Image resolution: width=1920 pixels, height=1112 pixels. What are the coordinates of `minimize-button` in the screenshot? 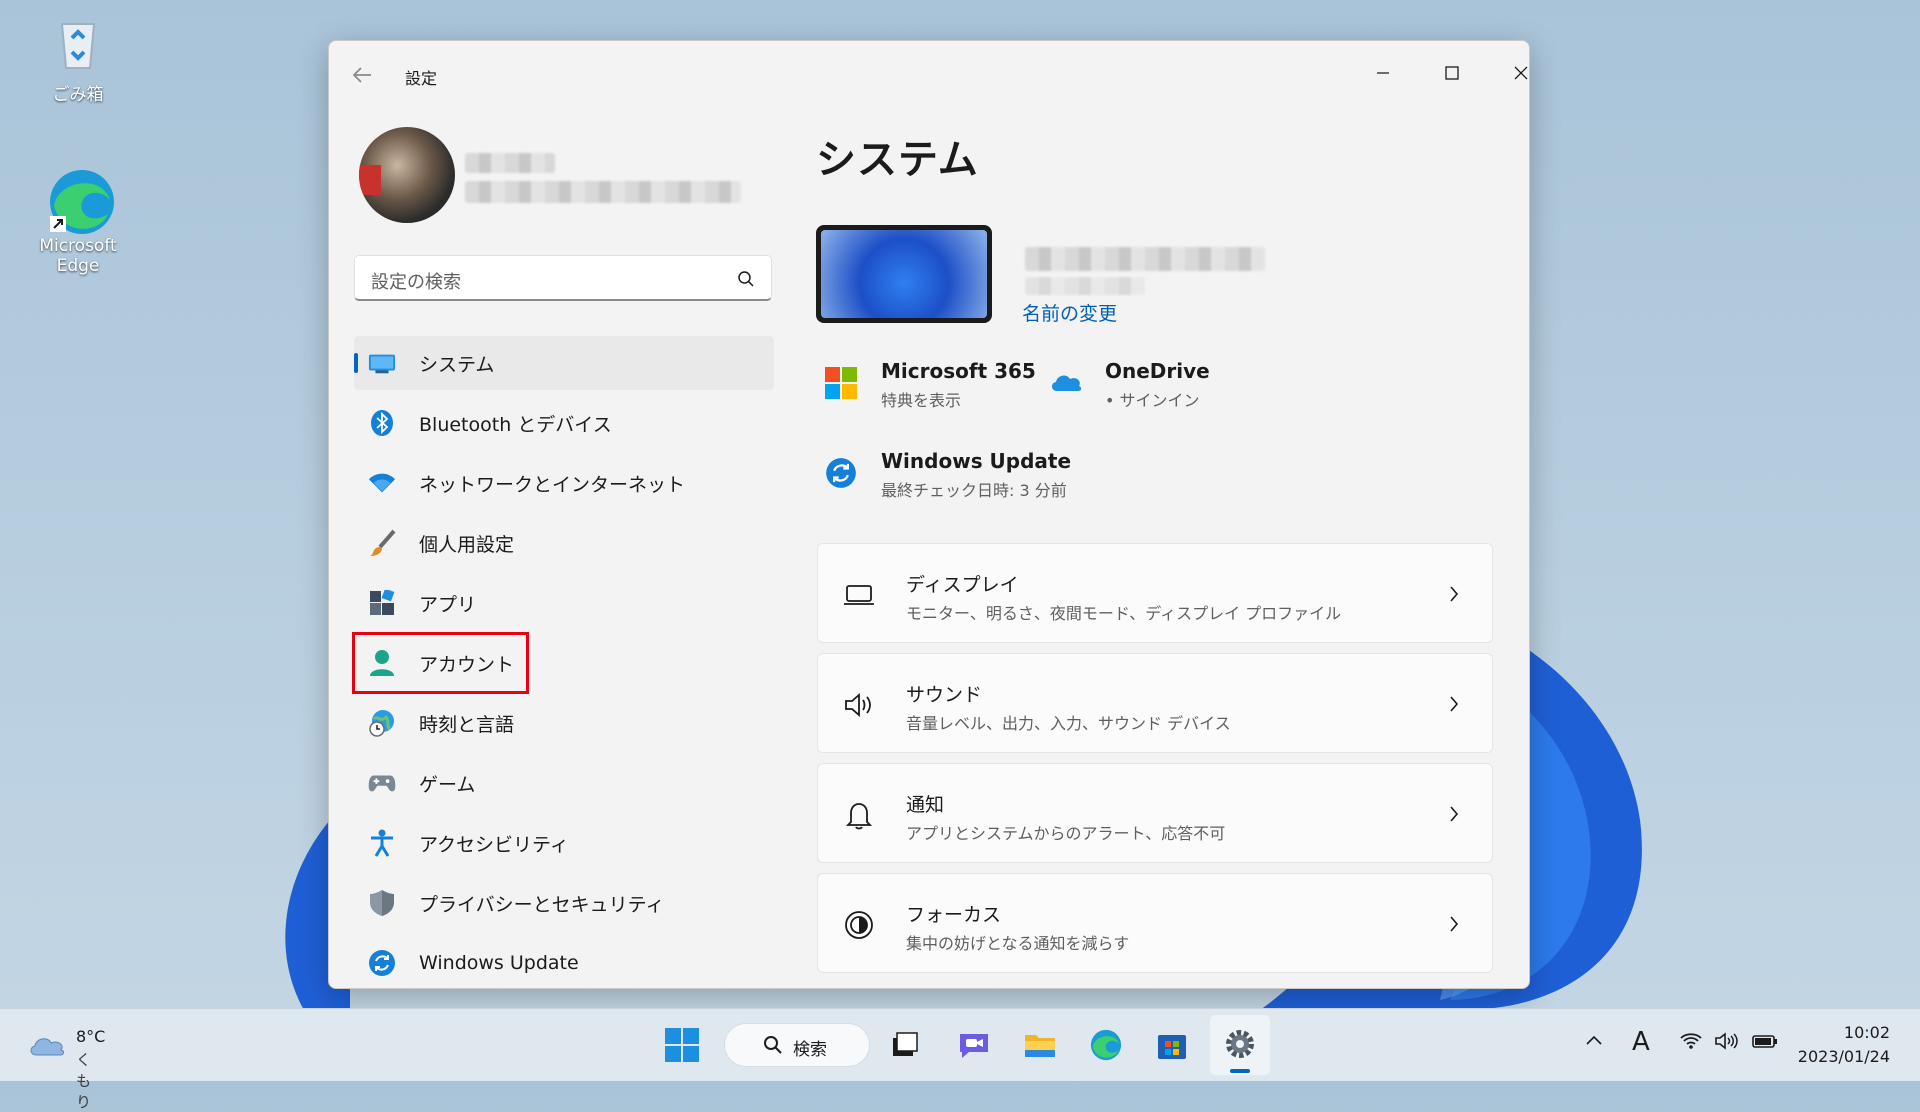 It's located at (1383, 73).